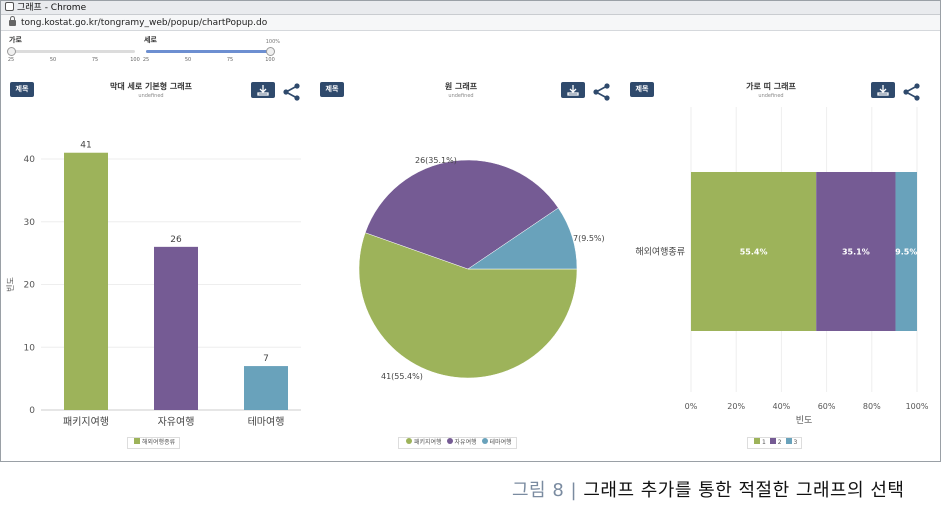 The image size is (941, 514). Describe the element at coordinates (402, 376) in the screenshot. I see `pie-data-label: 41(55.4%)` at that location.